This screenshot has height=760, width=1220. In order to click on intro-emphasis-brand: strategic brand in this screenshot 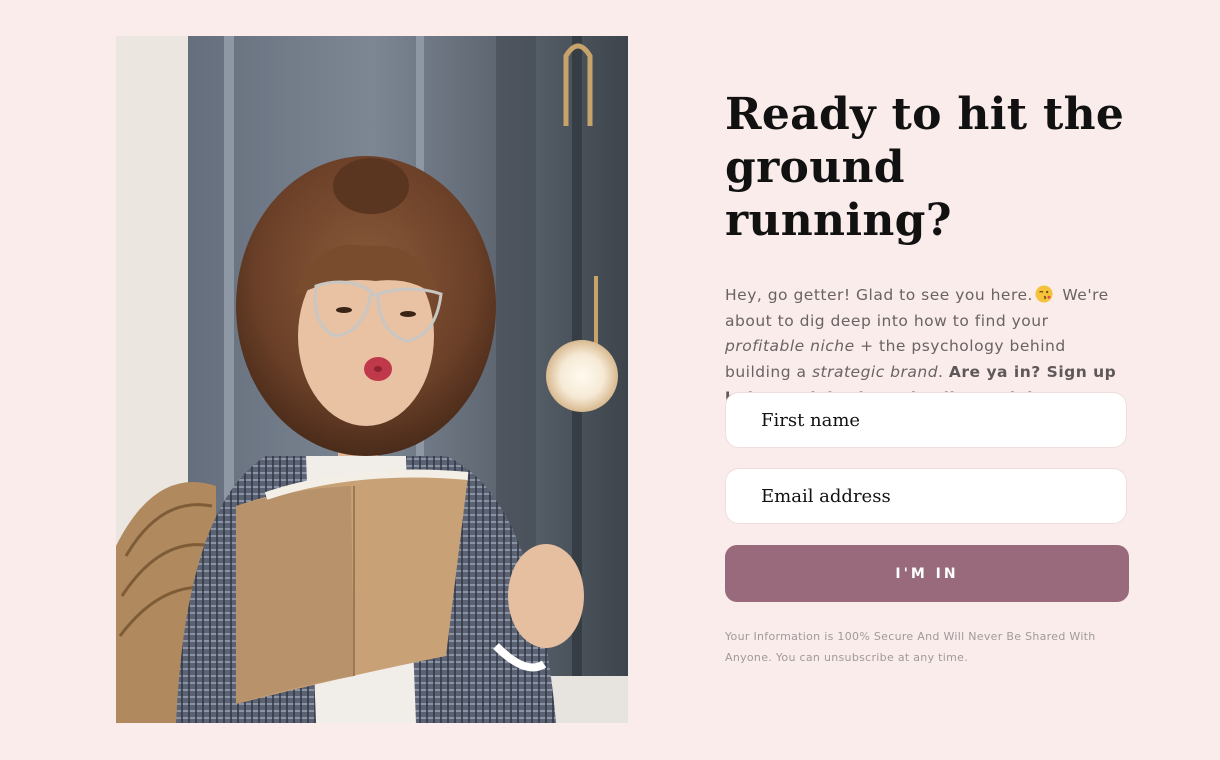, I will do `click(875, 372)`.